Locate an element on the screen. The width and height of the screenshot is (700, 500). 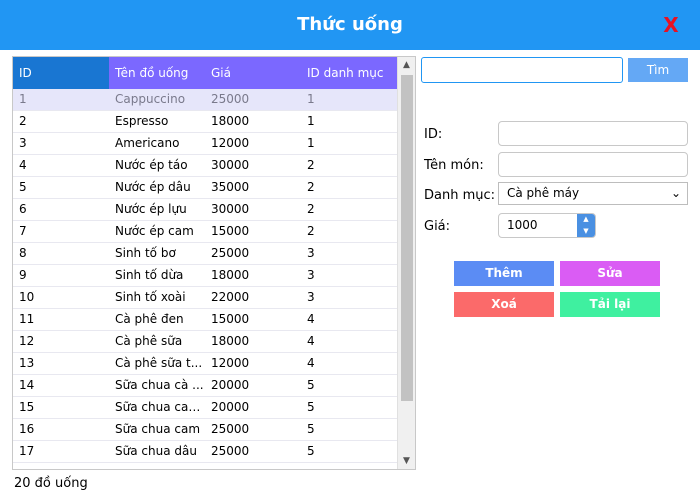
cell-id: 6 is located at coordinates (23, 209).